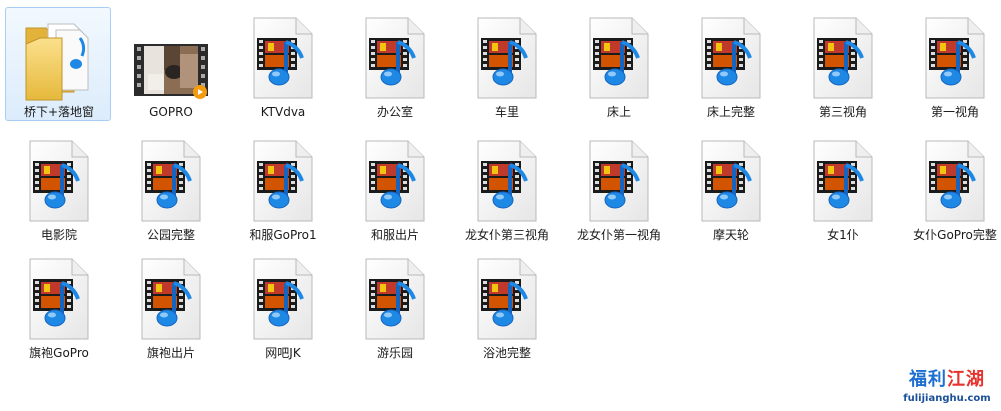  I want to click on file-item: 和服GoPro1, so click(282, 187).